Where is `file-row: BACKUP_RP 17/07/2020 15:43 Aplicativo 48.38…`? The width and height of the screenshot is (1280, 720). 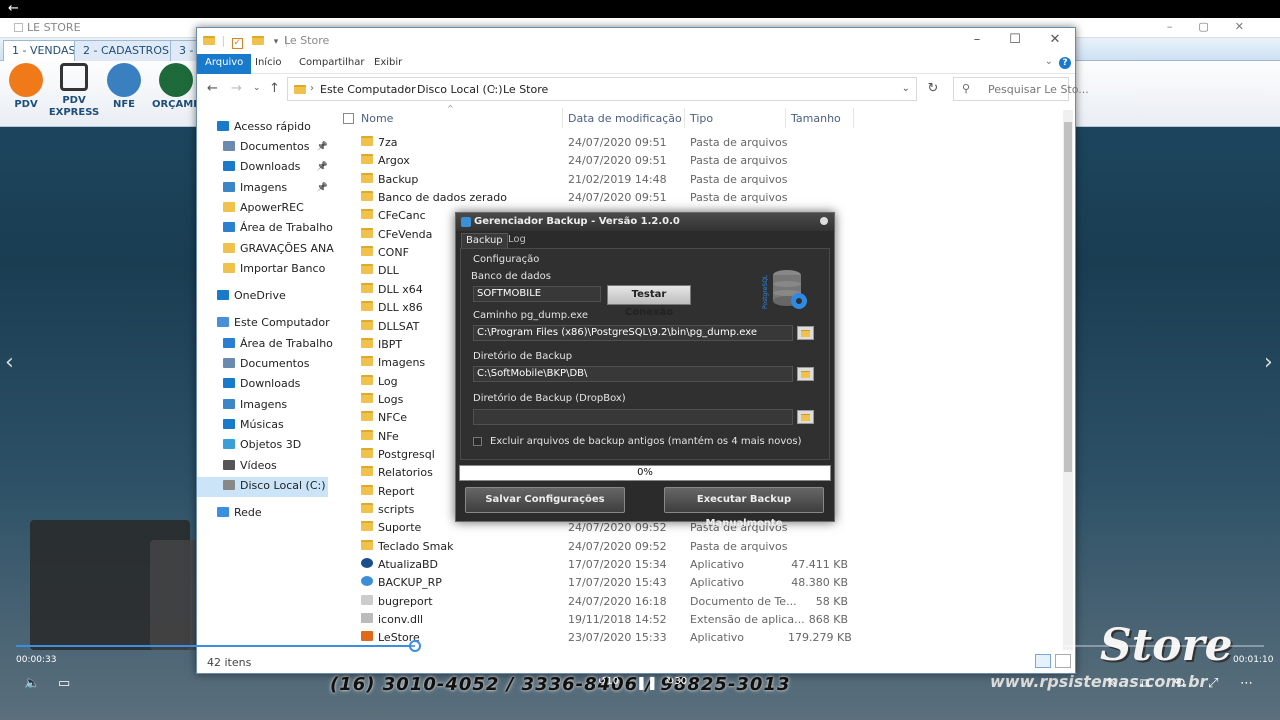
file-row: BACKUP_RP 17/07/2020 15:43 Aplicativo 48.38… is located at coordinates (699, 583).